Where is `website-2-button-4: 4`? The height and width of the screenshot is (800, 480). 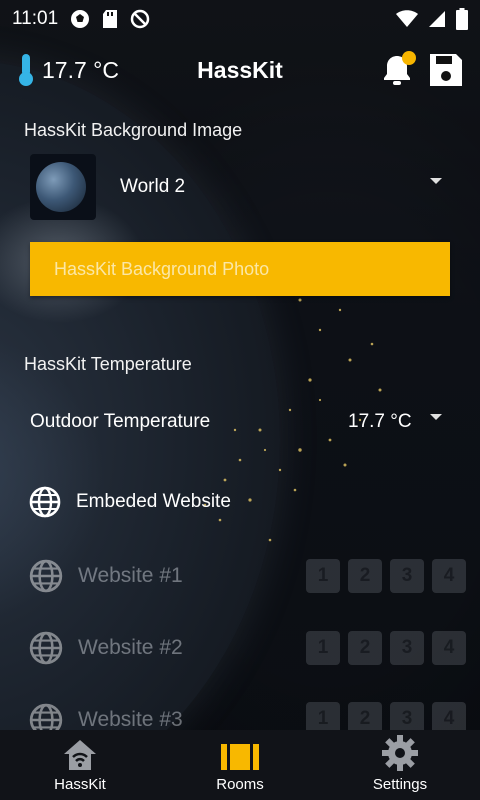
website-2-button-4: 4 is located at coordinates (449, 648).